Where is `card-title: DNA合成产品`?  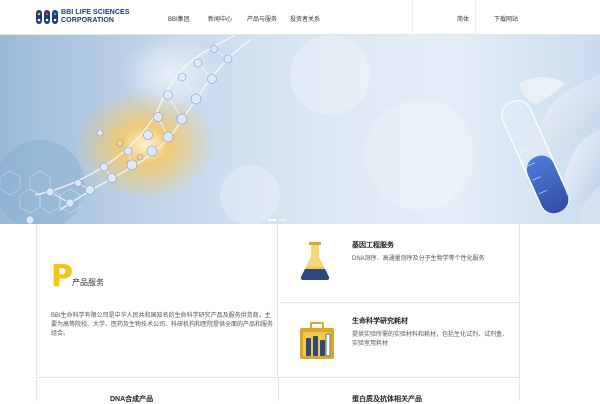
card-title: DNA合成产品 is located at coordinates (132, 399).